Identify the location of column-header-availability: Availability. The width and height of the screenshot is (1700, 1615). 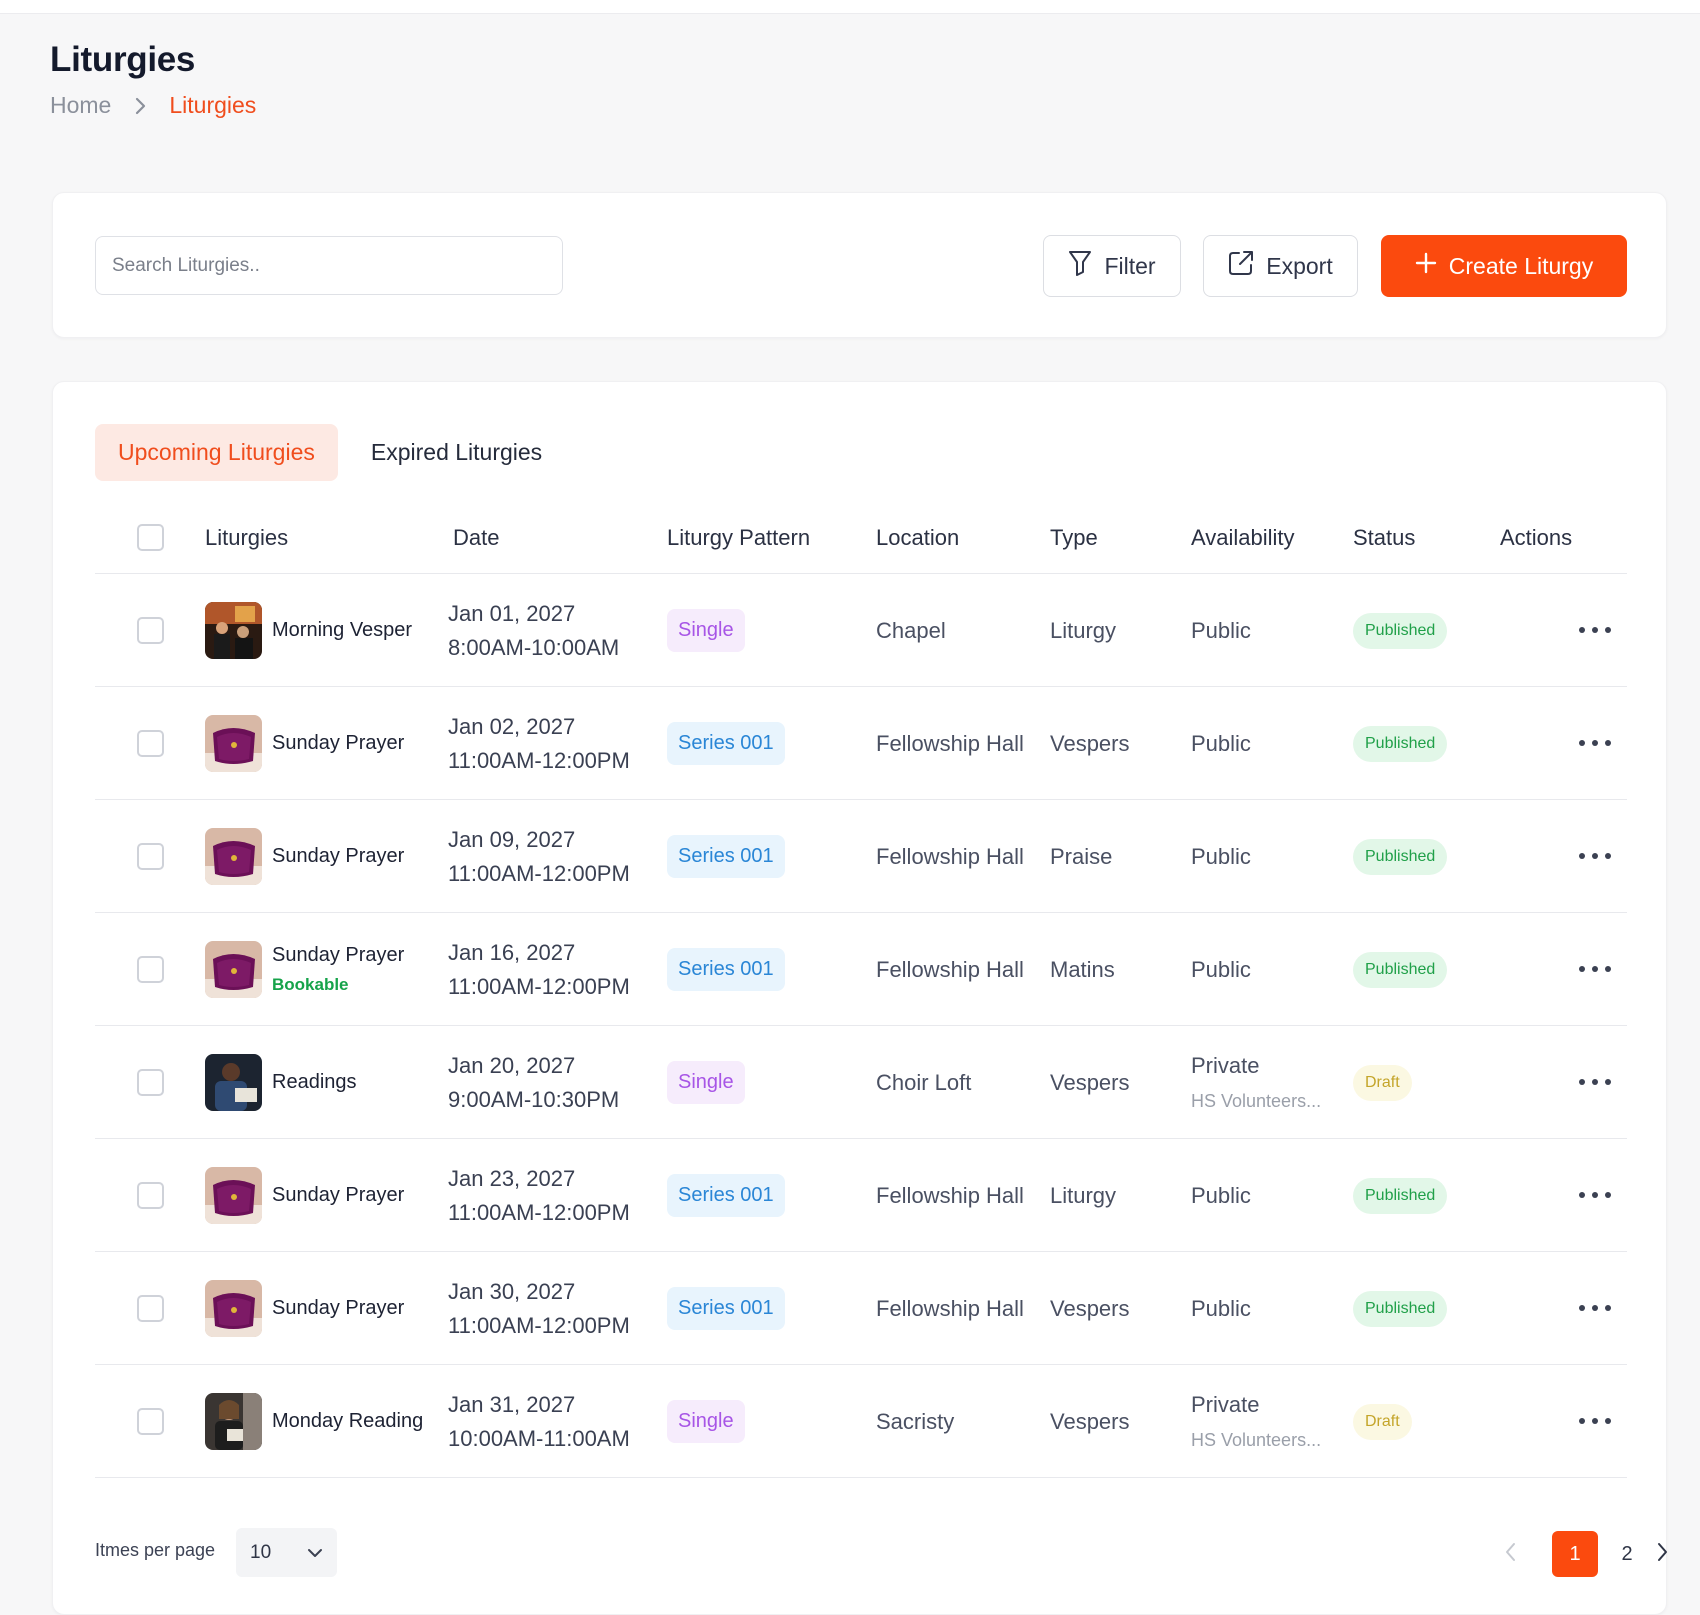
(1243, 538).